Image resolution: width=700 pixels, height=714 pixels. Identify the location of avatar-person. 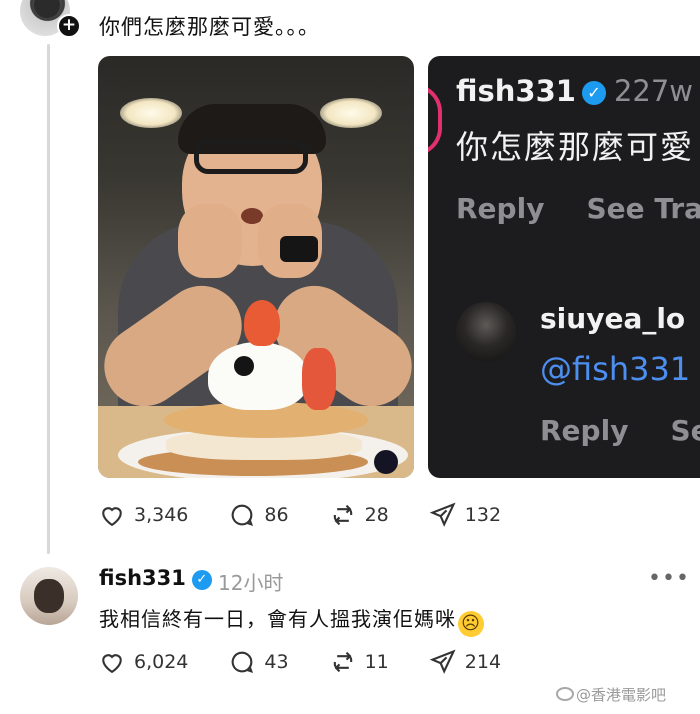
(49, 596).